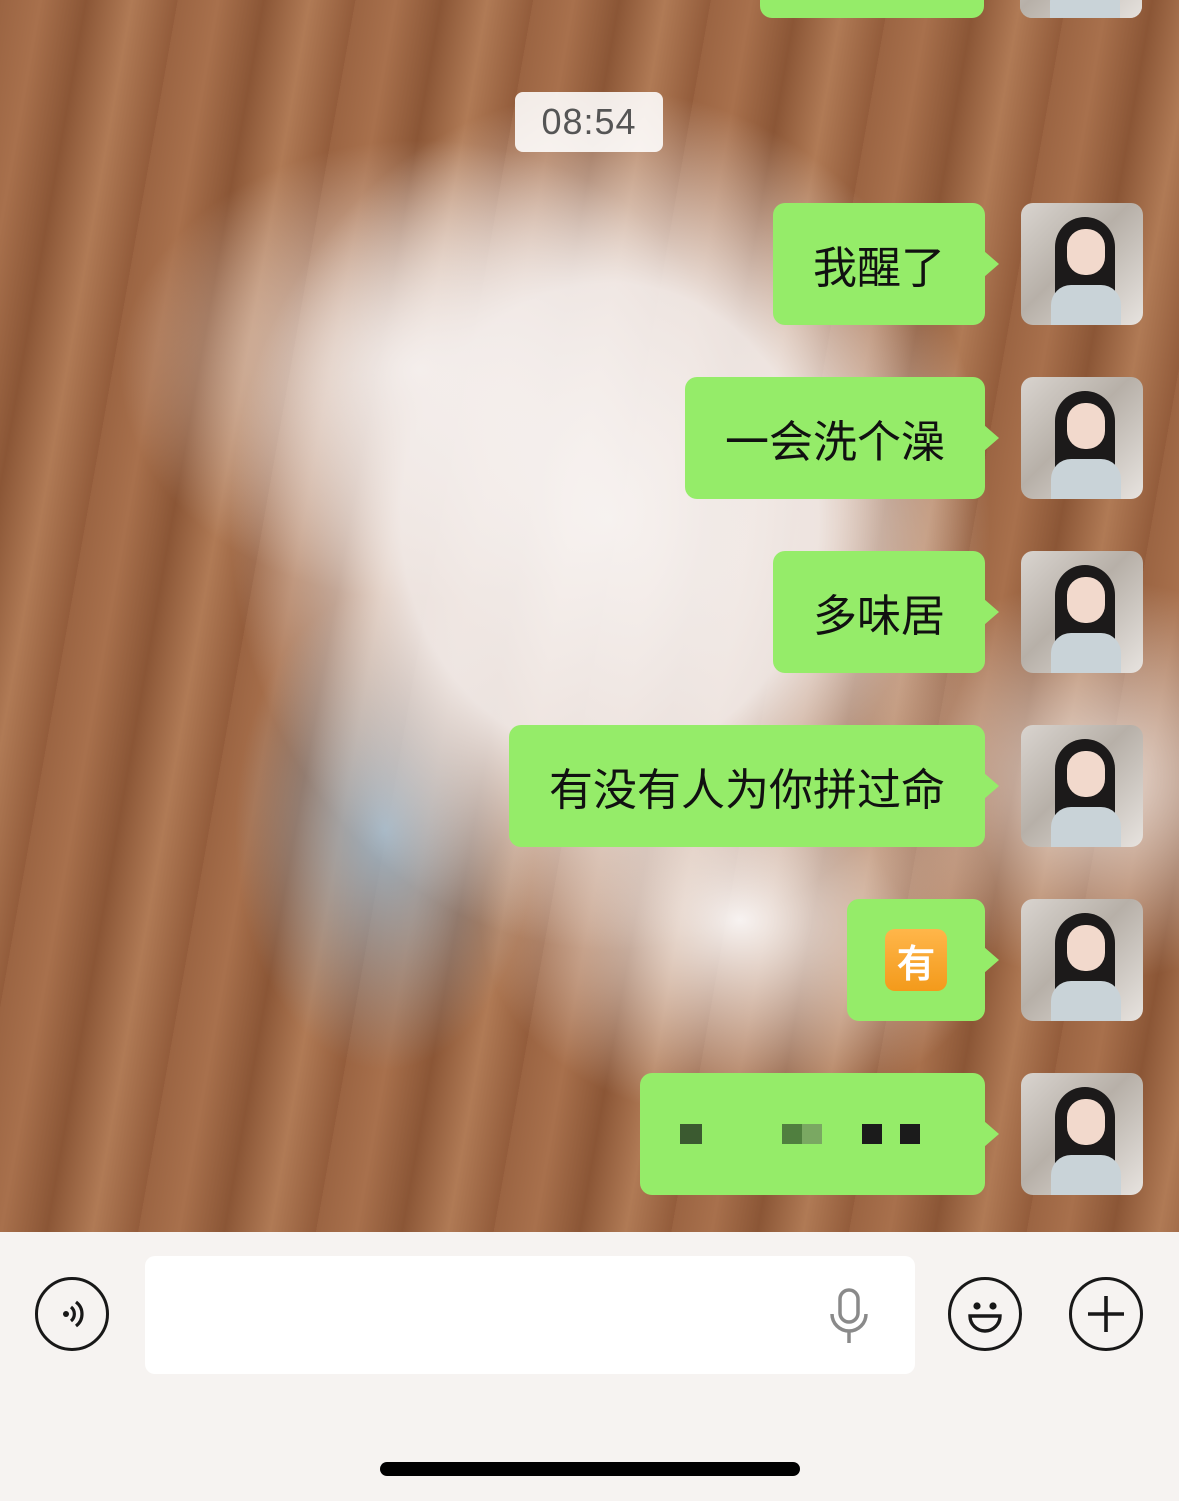 The image size is (1179, 1501). I want to click on emoji-message-bubble: 有, so click(923, 960).